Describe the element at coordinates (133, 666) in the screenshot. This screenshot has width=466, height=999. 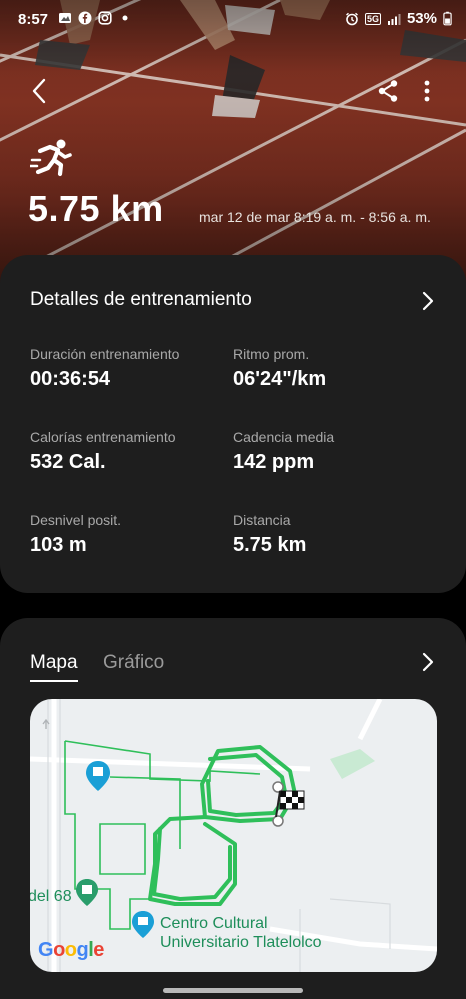
I see `tab-chart: Gráfico` at that location.